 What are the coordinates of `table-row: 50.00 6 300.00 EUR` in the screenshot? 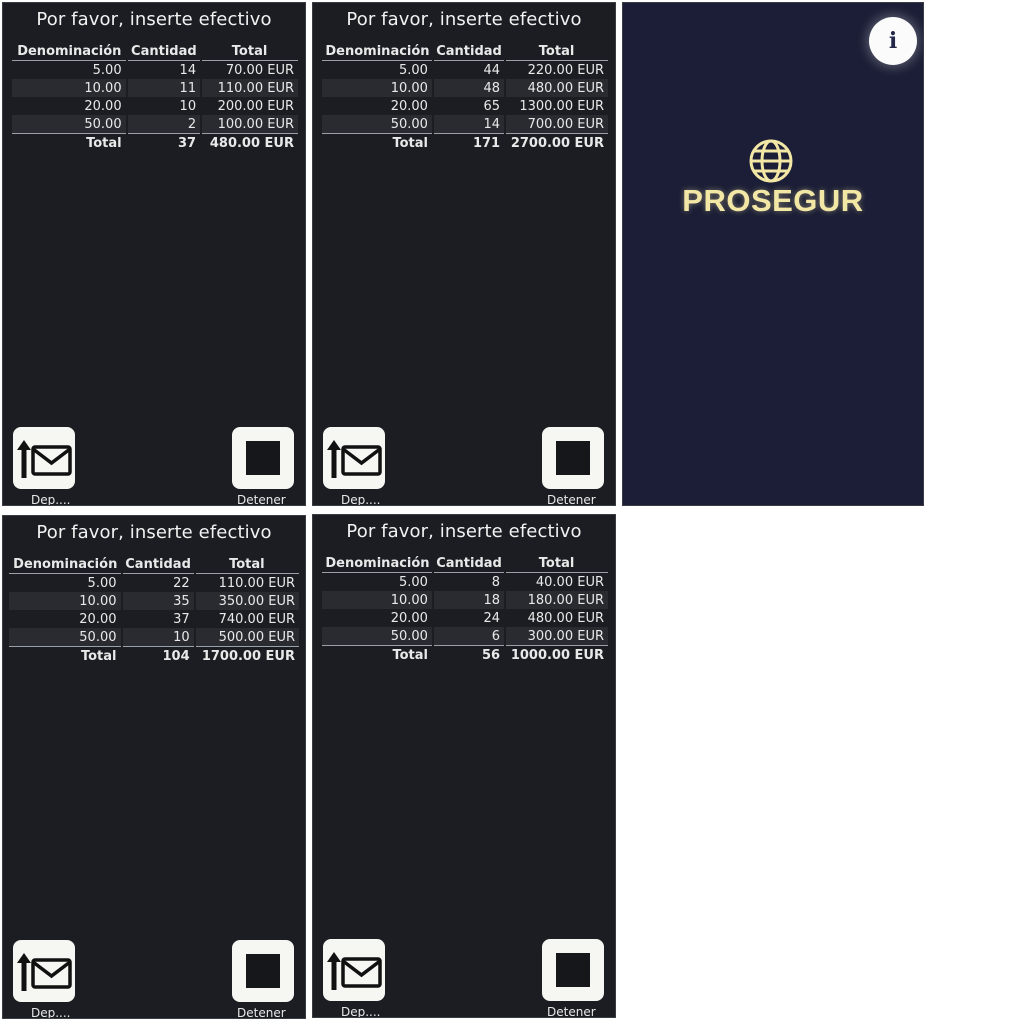 It's located at (465, 636).